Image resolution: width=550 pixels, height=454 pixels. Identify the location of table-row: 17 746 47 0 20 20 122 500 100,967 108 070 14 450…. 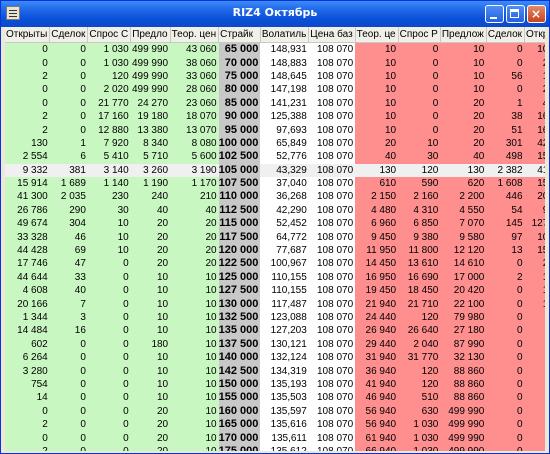
(275, 264).